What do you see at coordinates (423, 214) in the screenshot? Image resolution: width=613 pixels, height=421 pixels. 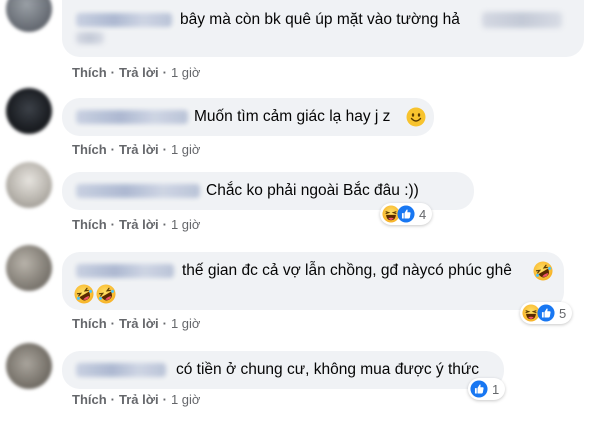 I see `reaction-count: 4` at bounding box center [423, 214].